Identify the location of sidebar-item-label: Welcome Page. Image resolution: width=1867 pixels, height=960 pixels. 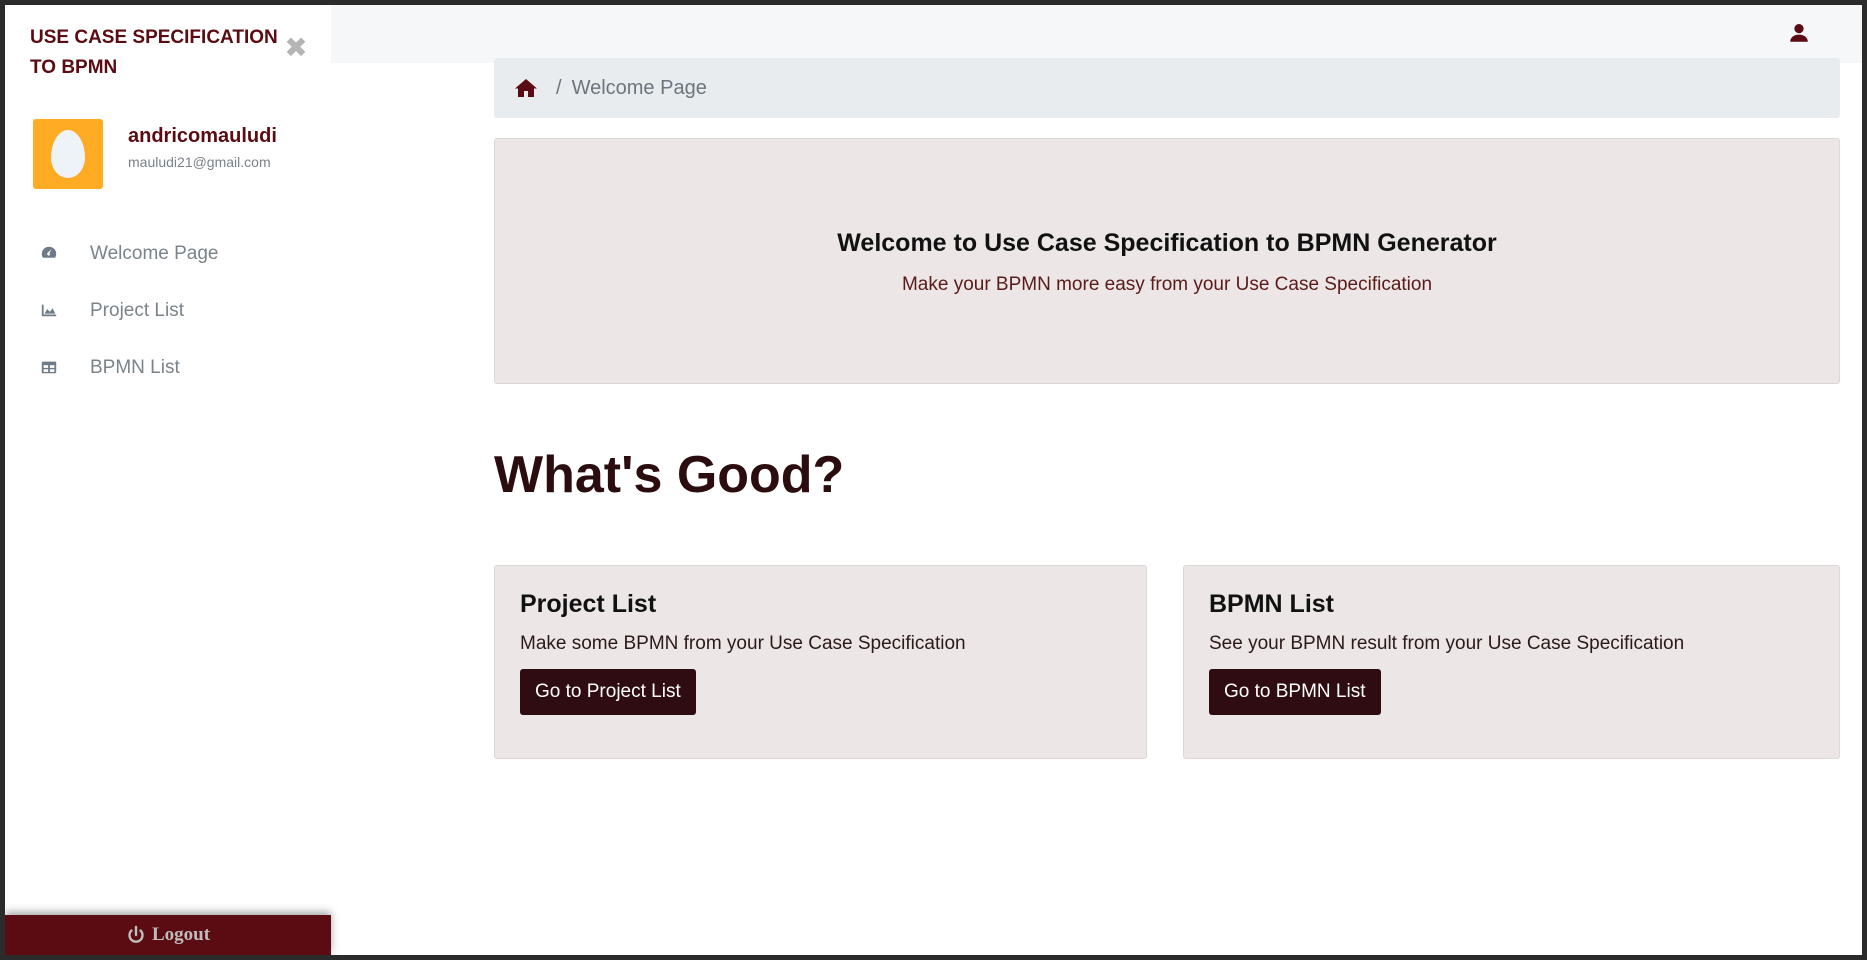
(154, 253).